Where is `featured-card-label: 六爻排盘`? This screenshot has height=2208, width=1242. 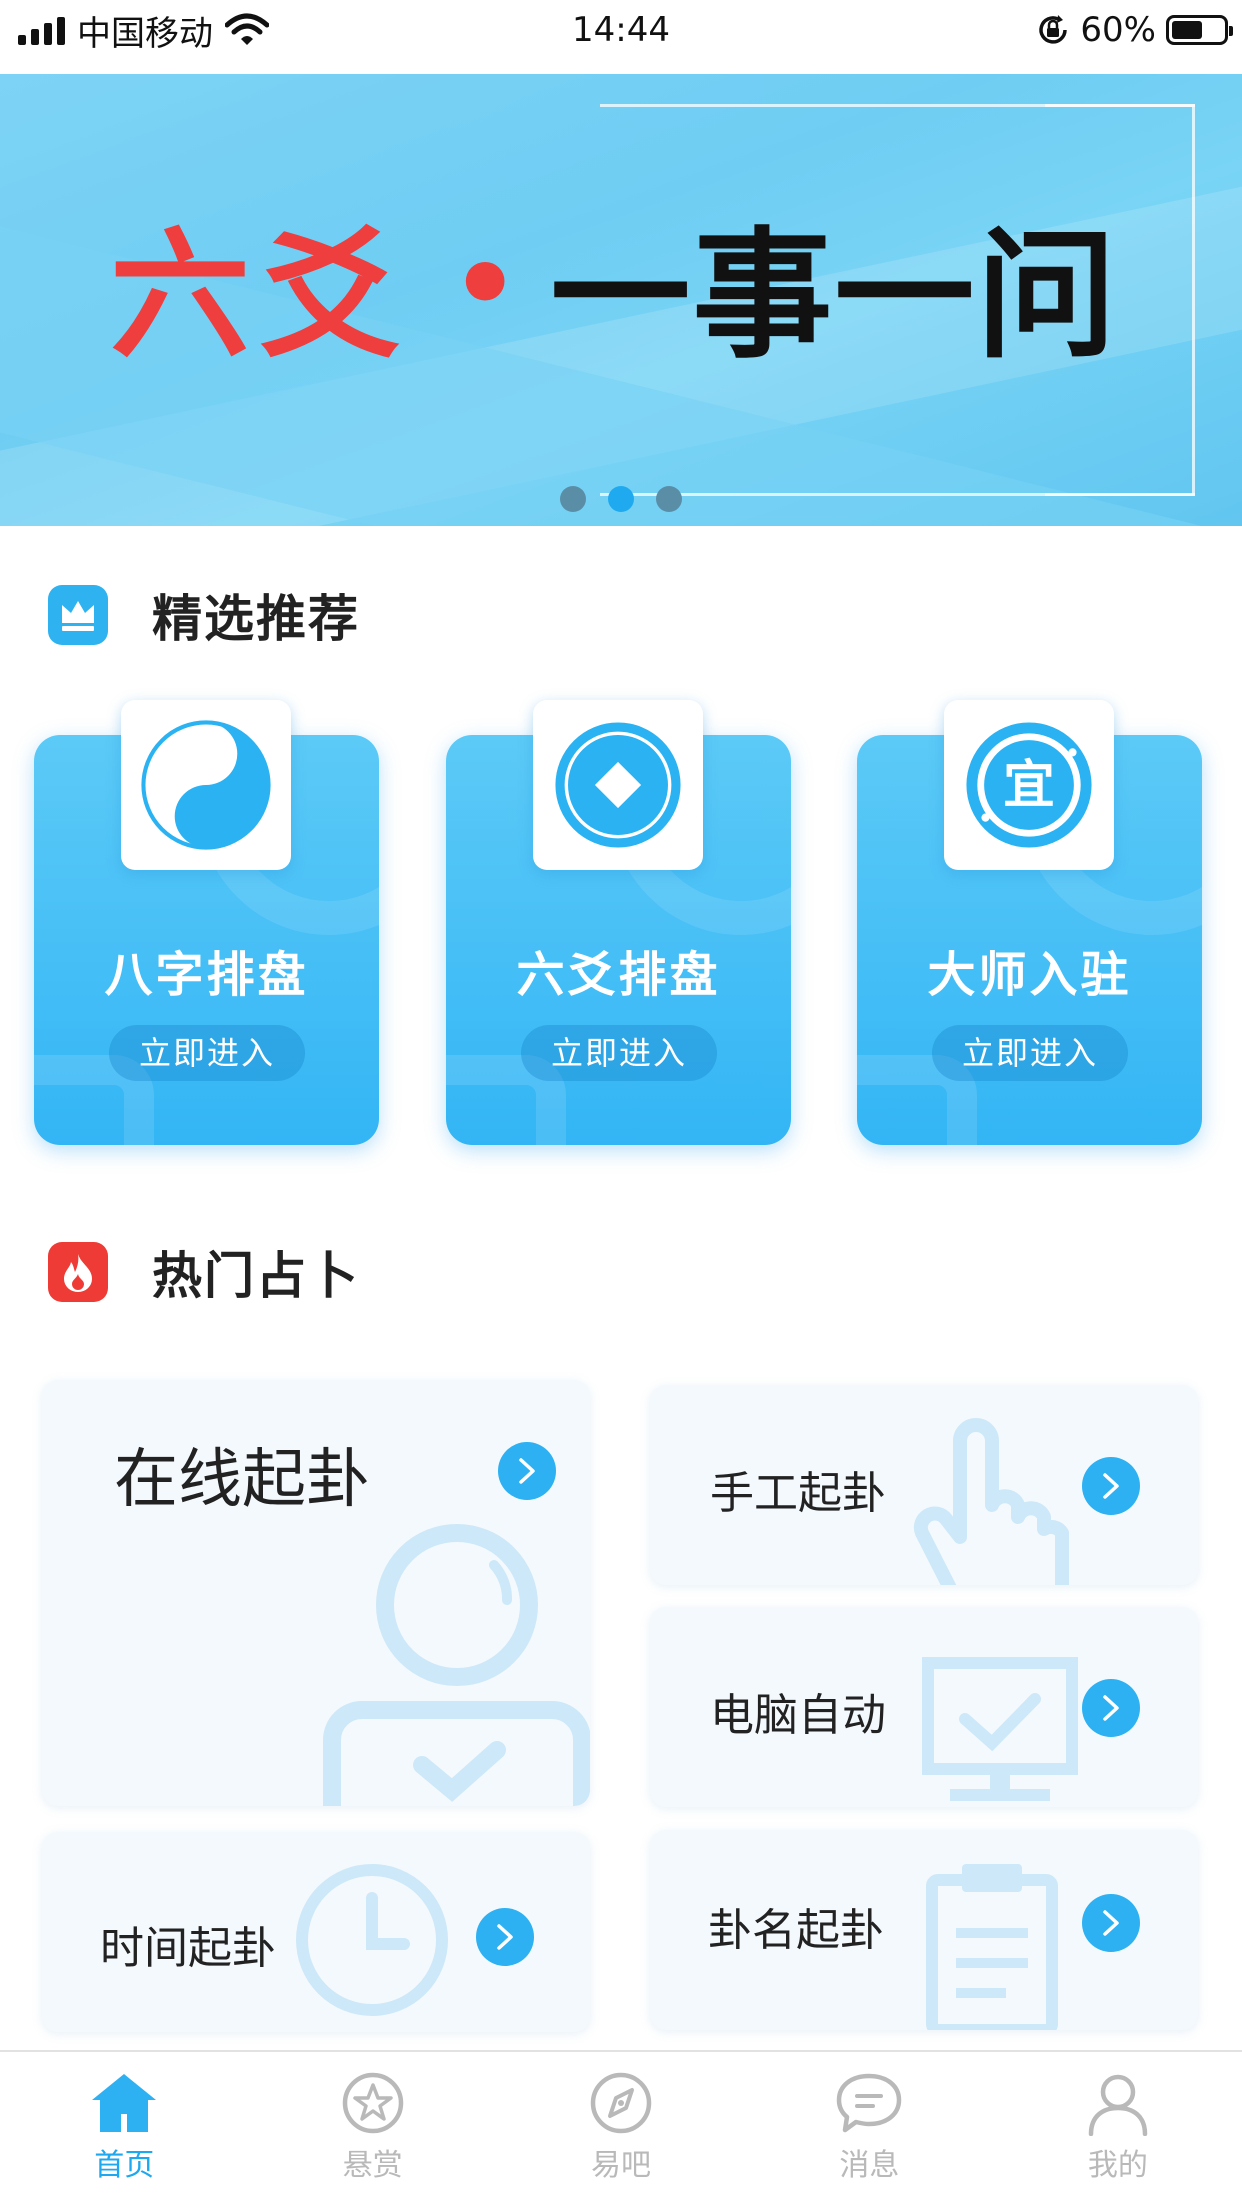
featured-card-label: 六爻排盘 is located at coordinates (618, 975).